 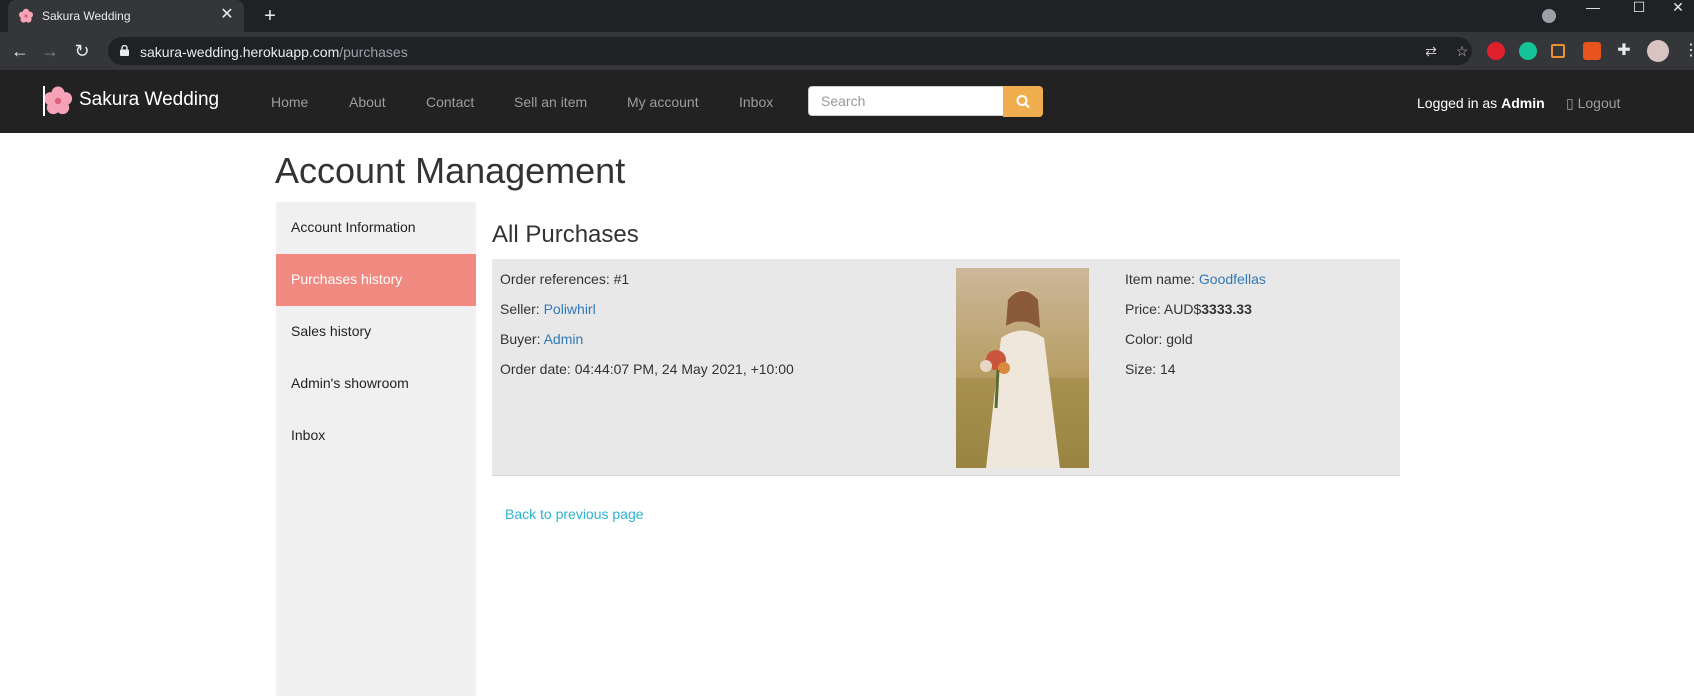 I want to click on brand-divider, so click(x=44, y=101).